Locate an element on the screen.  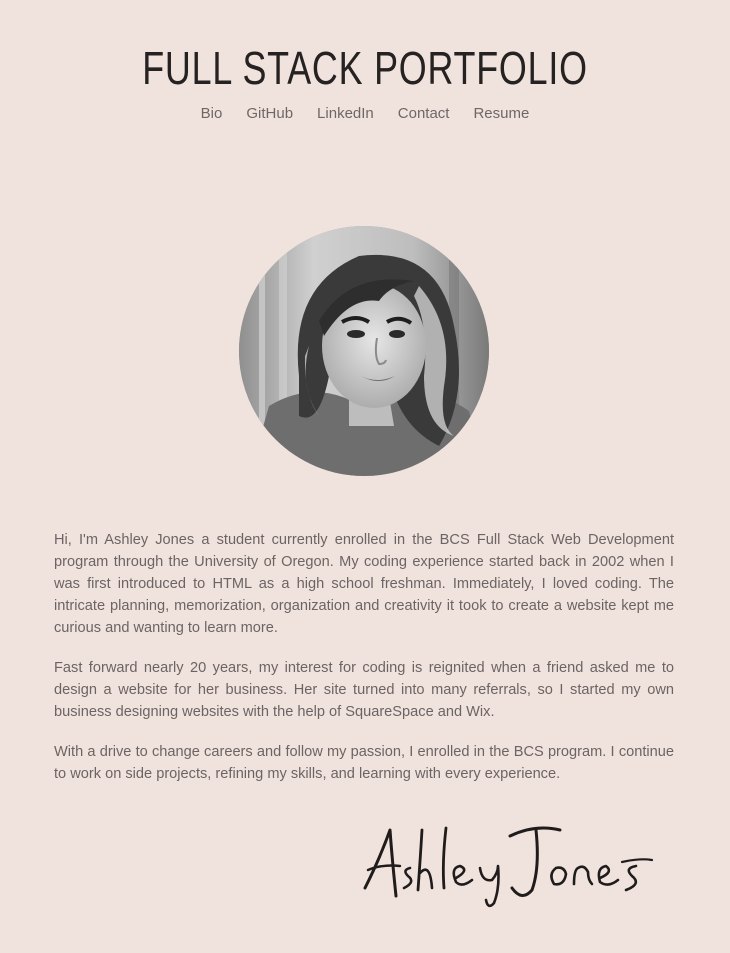
nav-link-bio: Bio is located at coordinates (212, 113).